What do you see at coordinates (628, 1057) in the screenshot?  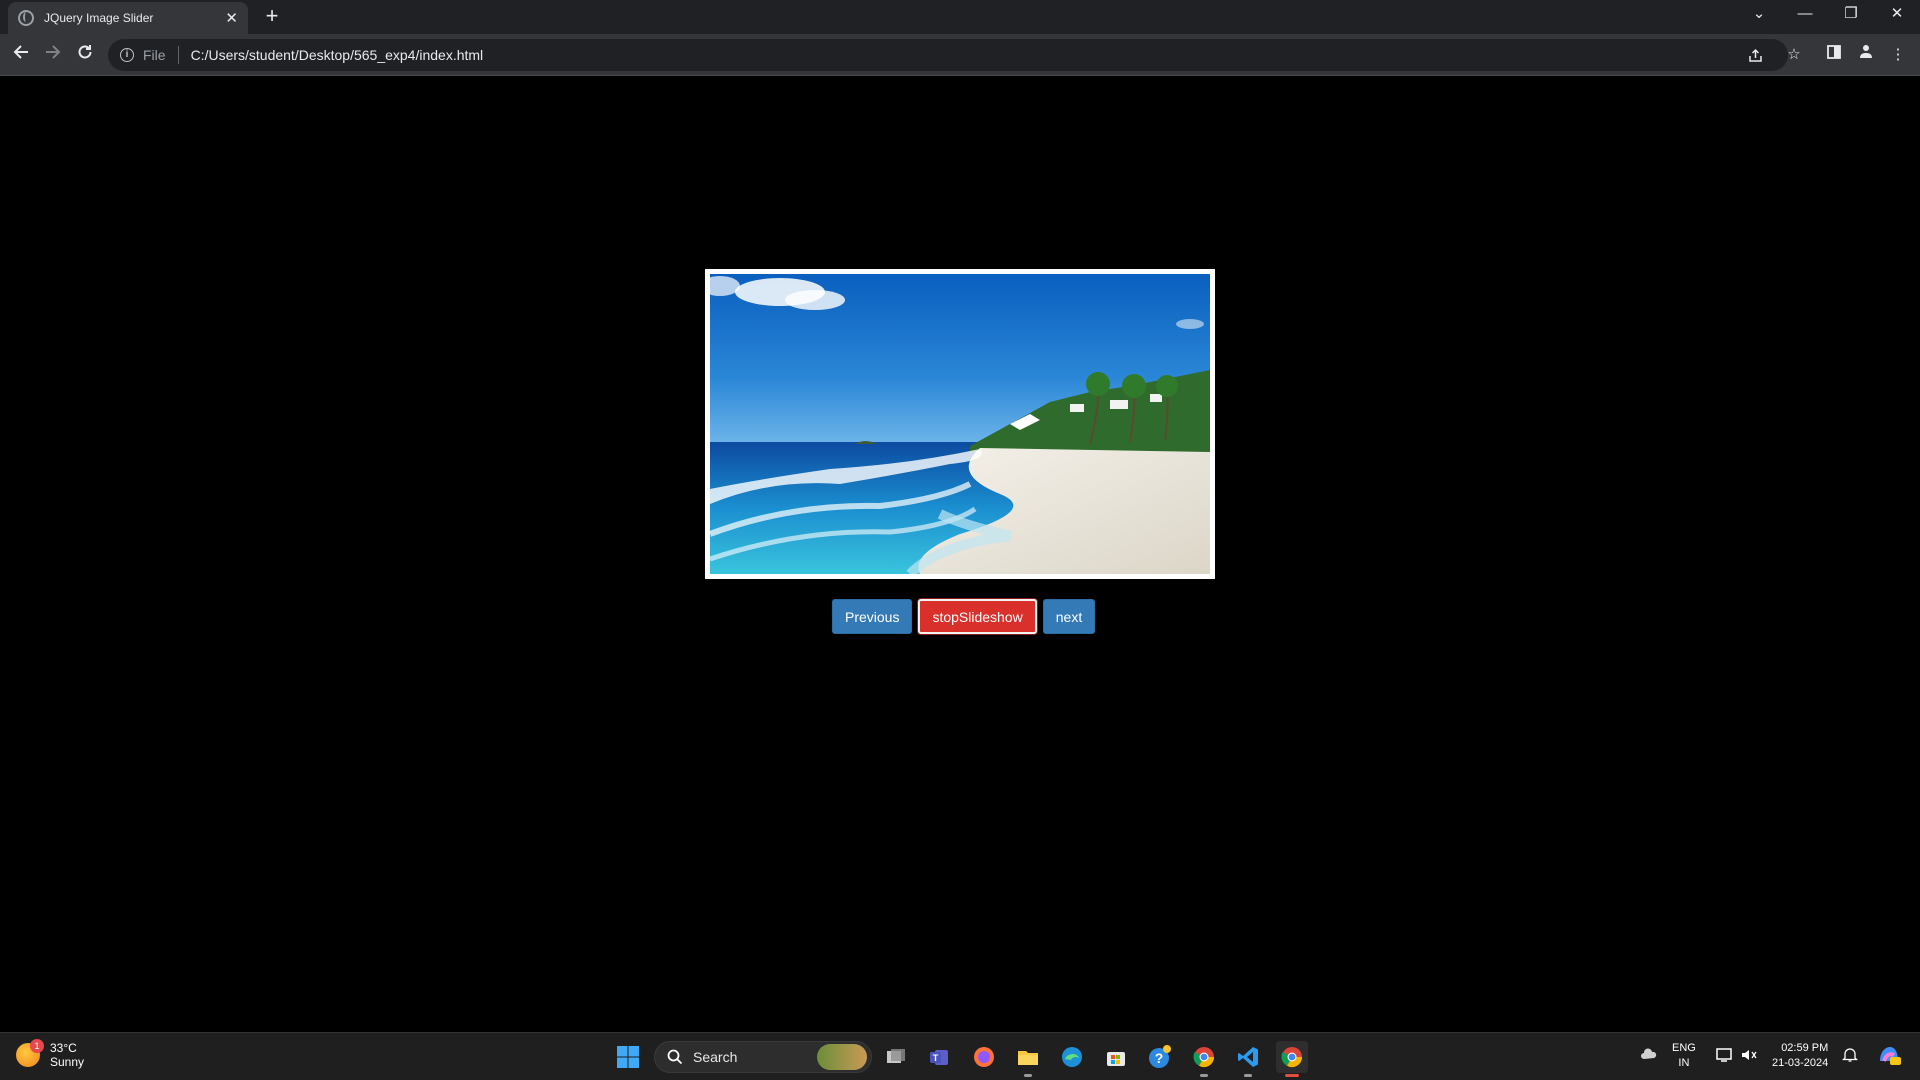 I see `windows-start-icon` at bounding box center [628, 1057].